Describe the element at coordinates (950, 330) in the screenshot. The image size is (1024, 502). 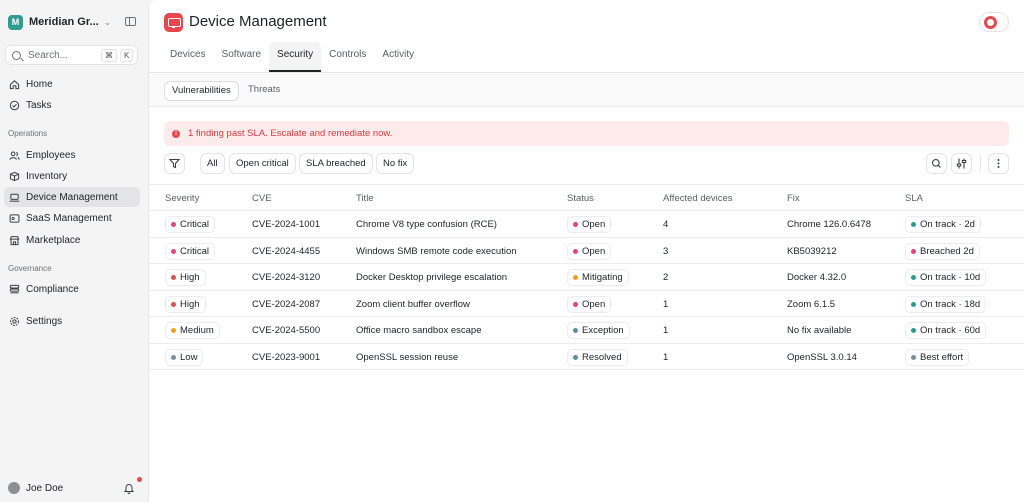
I see `sla-label: On track · 60d` at that location.